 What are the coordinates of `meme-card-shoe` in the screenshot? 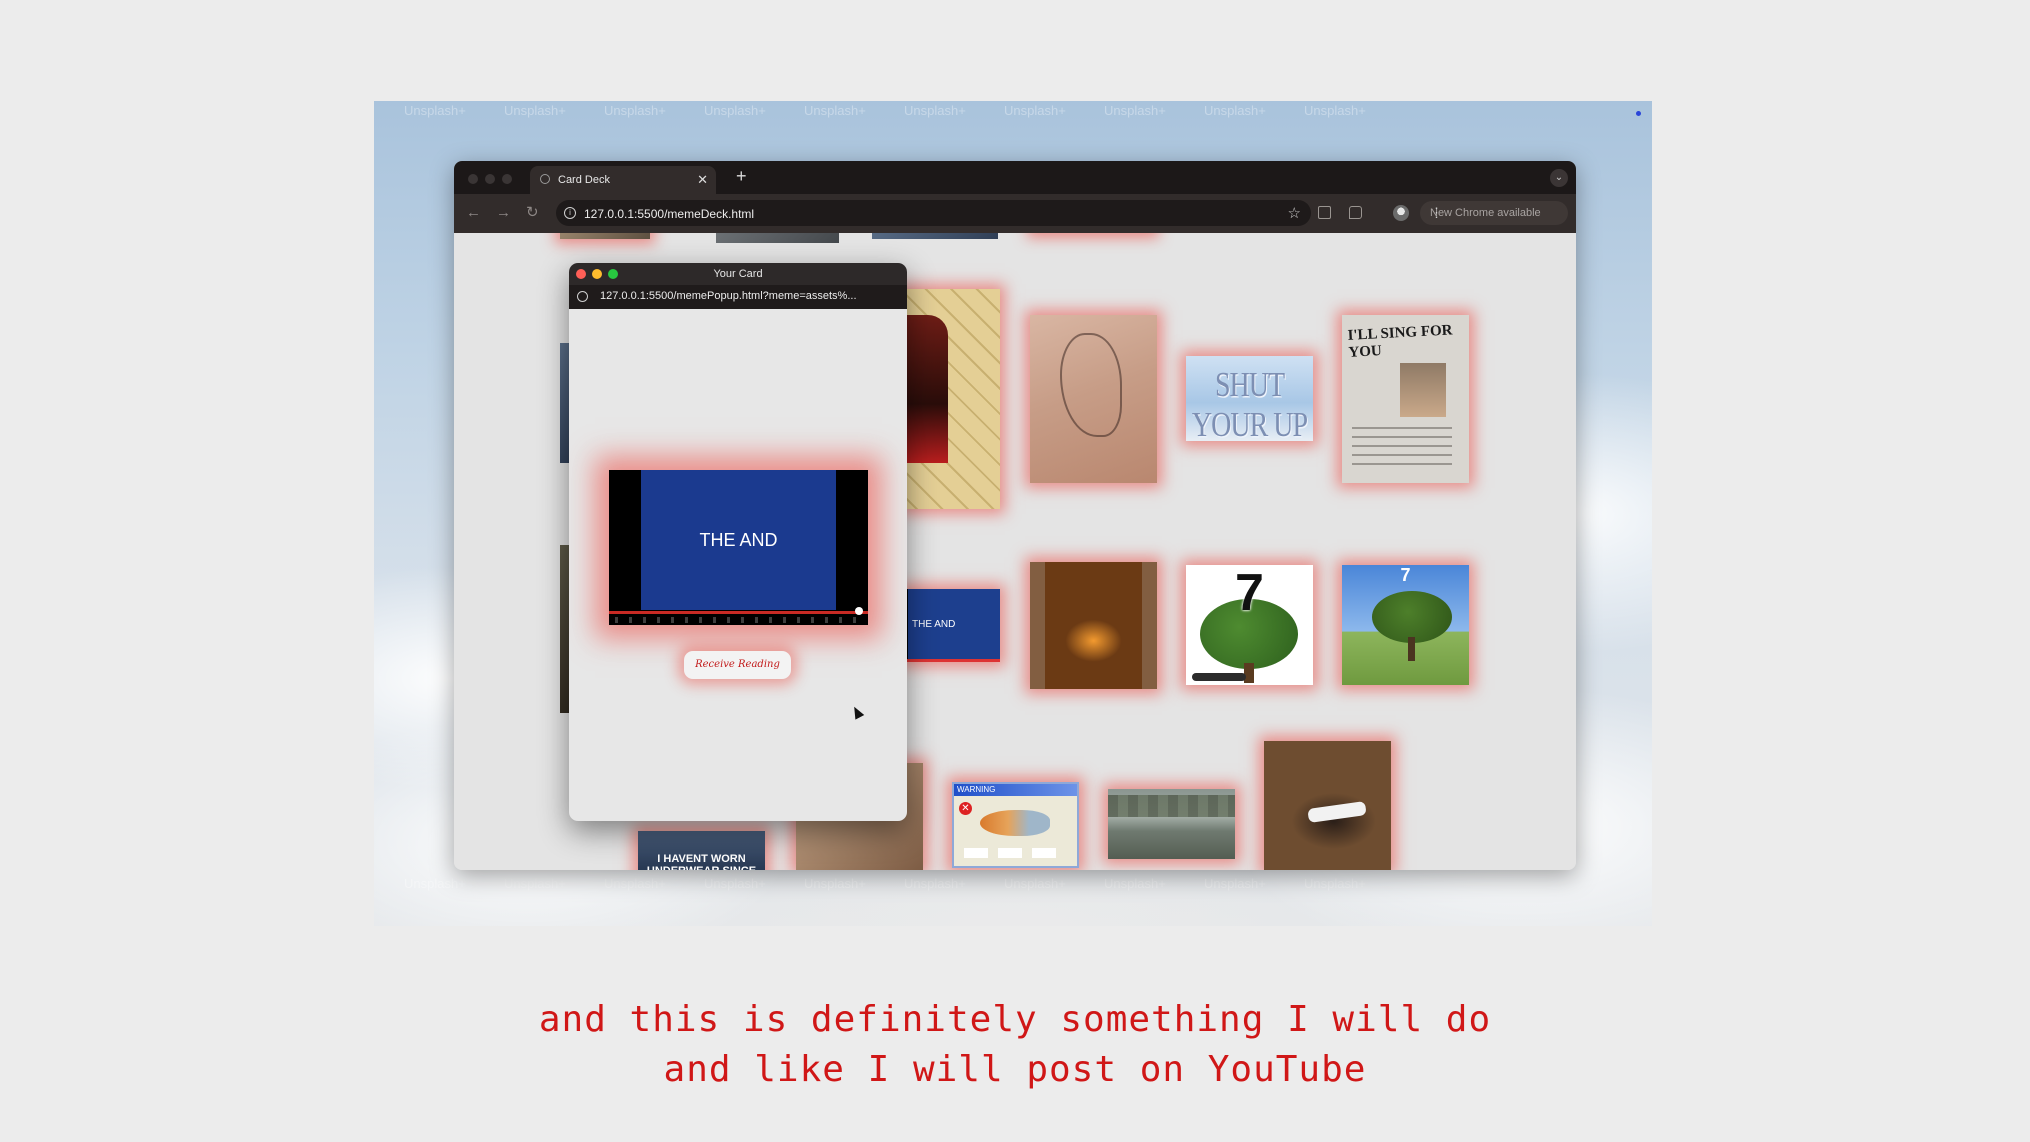 It's located at (1327, 805).